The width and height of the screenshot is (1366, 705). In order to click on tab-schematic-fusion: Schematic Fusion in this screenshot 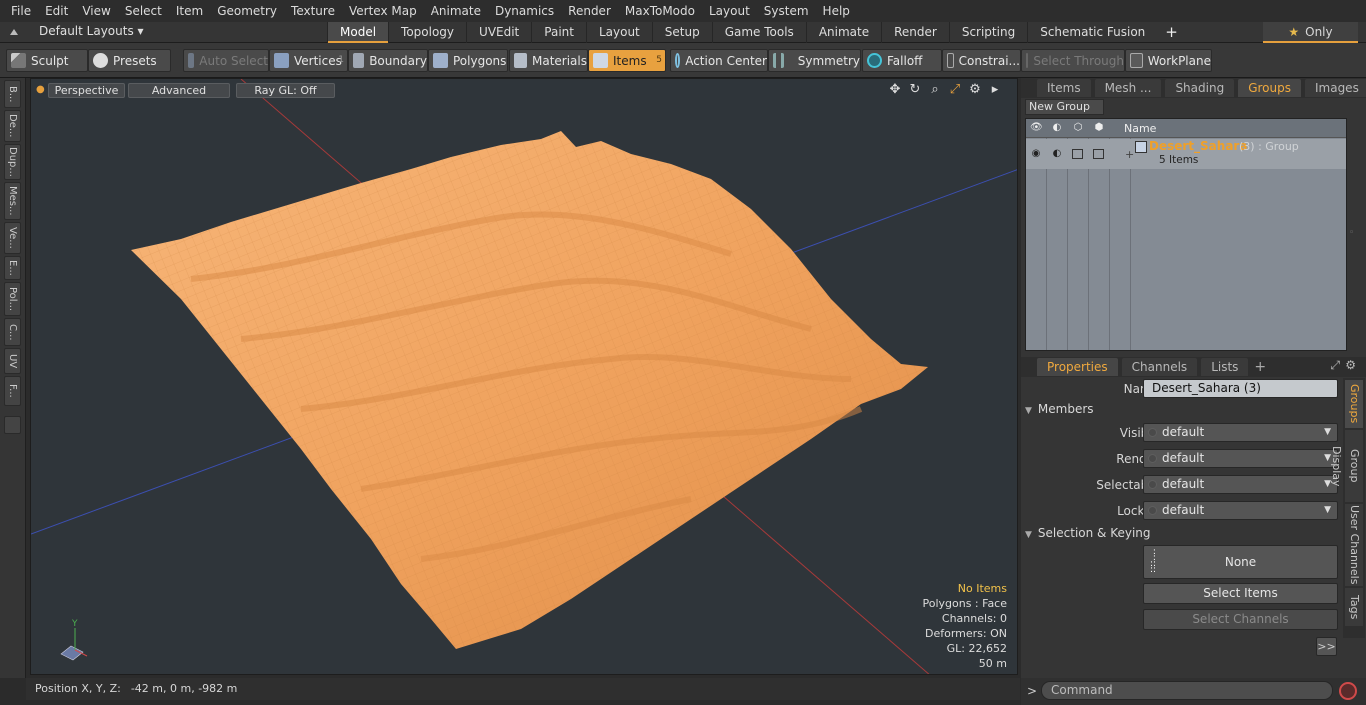, I will do `click(1092, 32)`.